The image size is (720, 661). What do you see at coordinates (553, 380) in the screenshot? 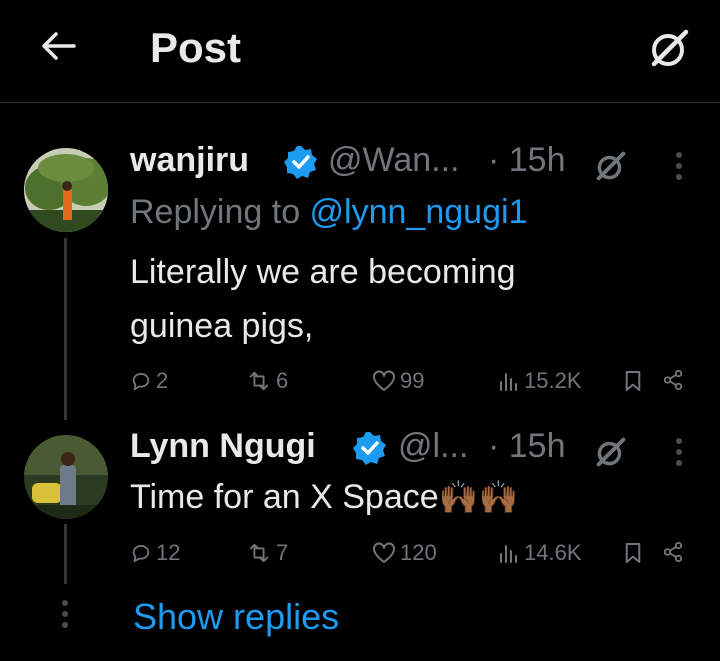
I see `view-count: 15.2K` at bounding box center [553, 380].